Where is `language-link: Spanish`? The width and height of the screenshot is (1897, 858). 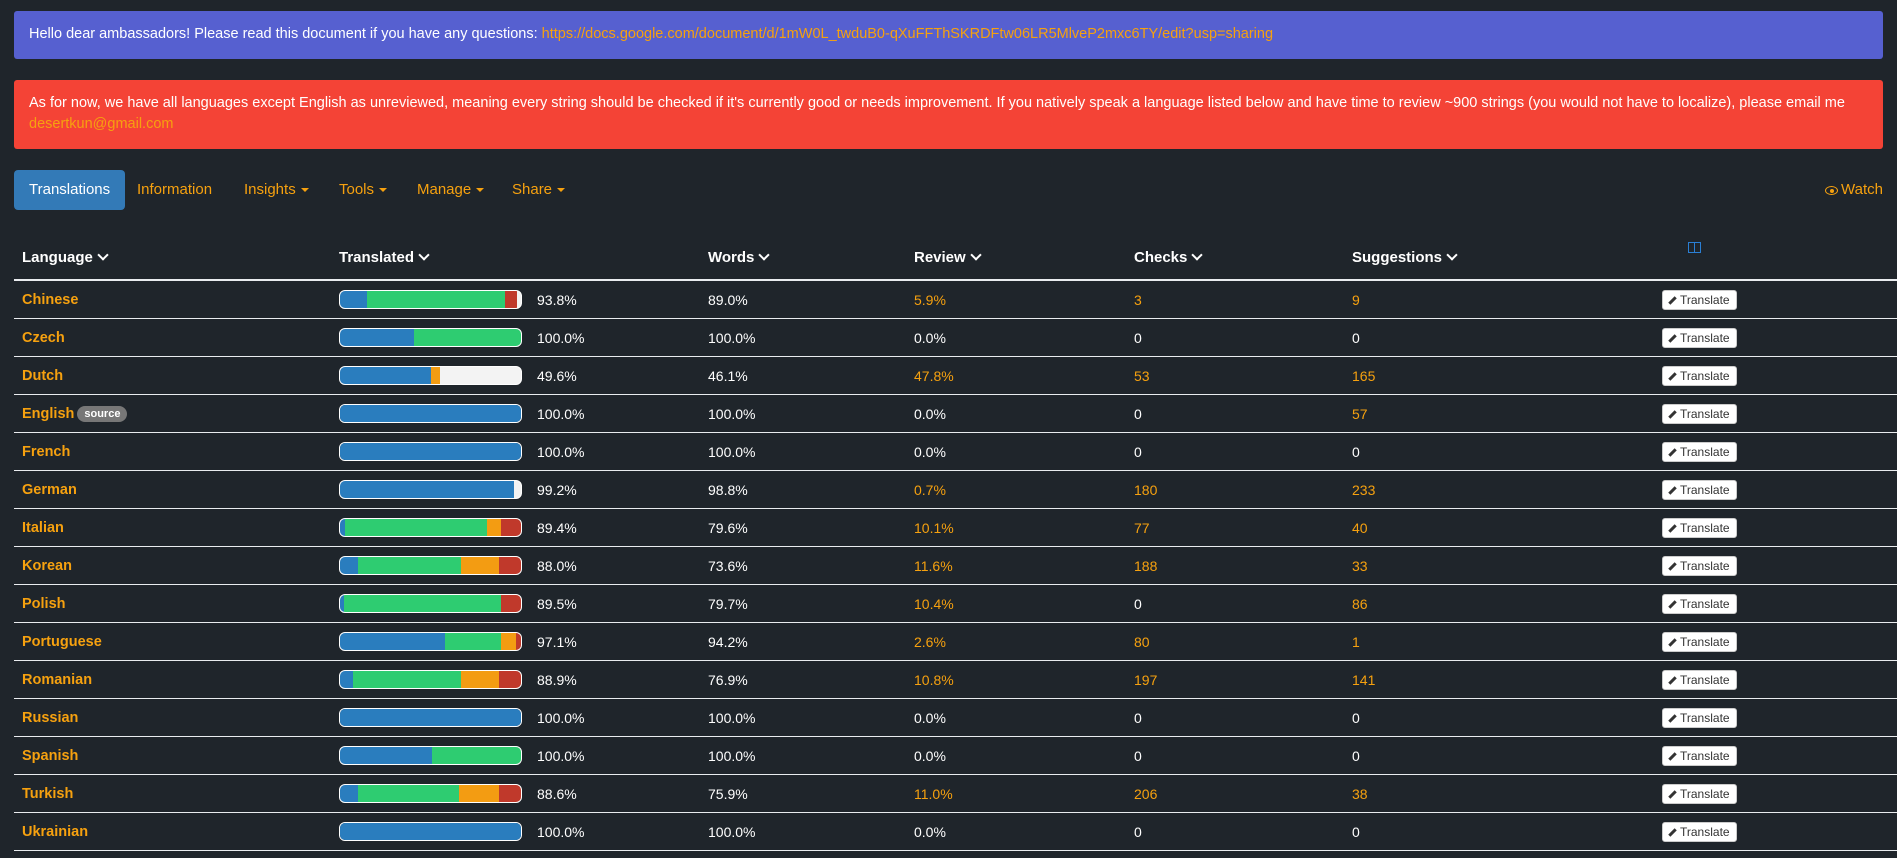
language-link: Spanish is located at coordinates (50, 756).